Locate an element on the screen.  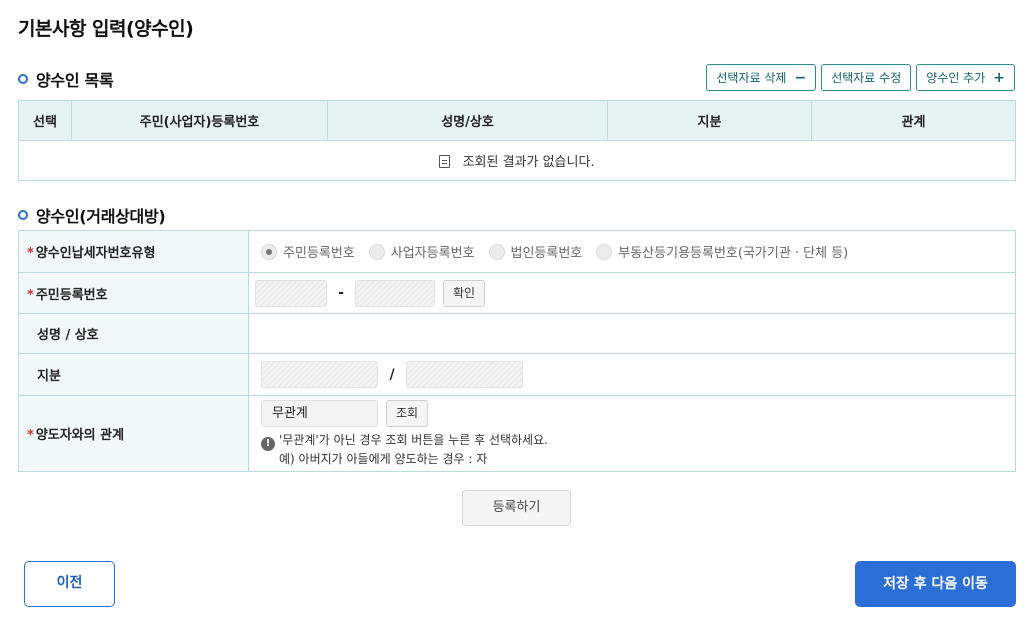
register-button: 등록하기 is located at coordinates (516, 508).